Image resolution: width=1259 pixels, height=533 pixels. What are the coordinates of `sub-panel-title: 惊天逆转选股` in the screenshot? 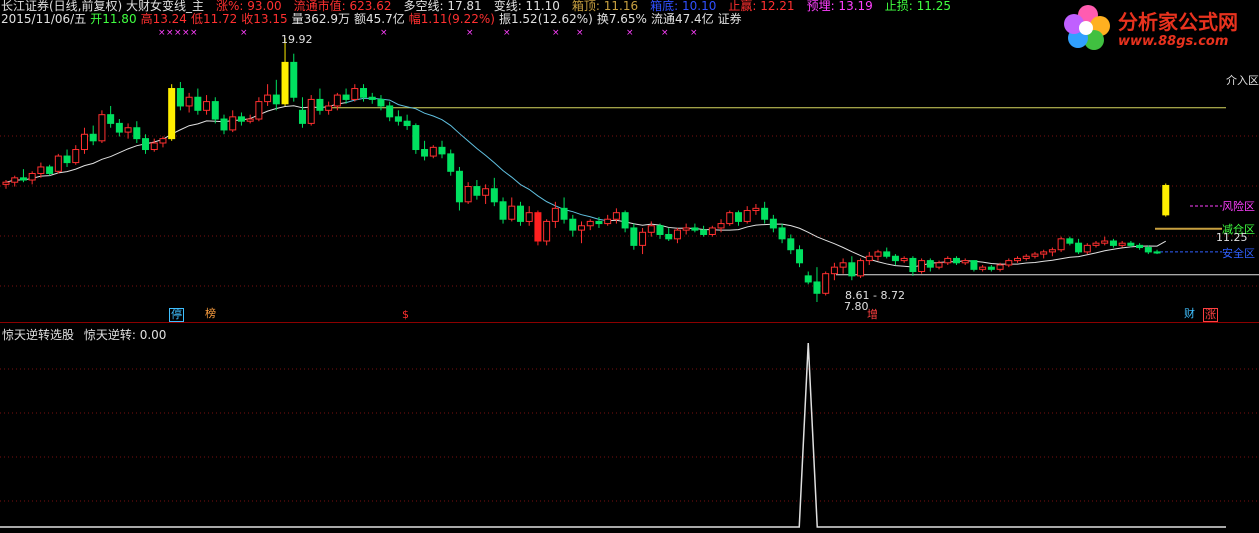 It's located at (38, 335).